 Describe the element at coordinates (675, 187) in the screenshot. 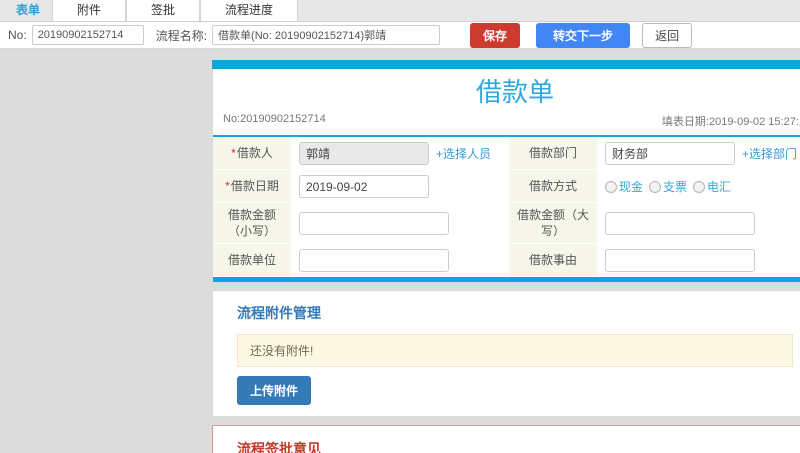

I see `radio-cheque-label: 支票` at that location.